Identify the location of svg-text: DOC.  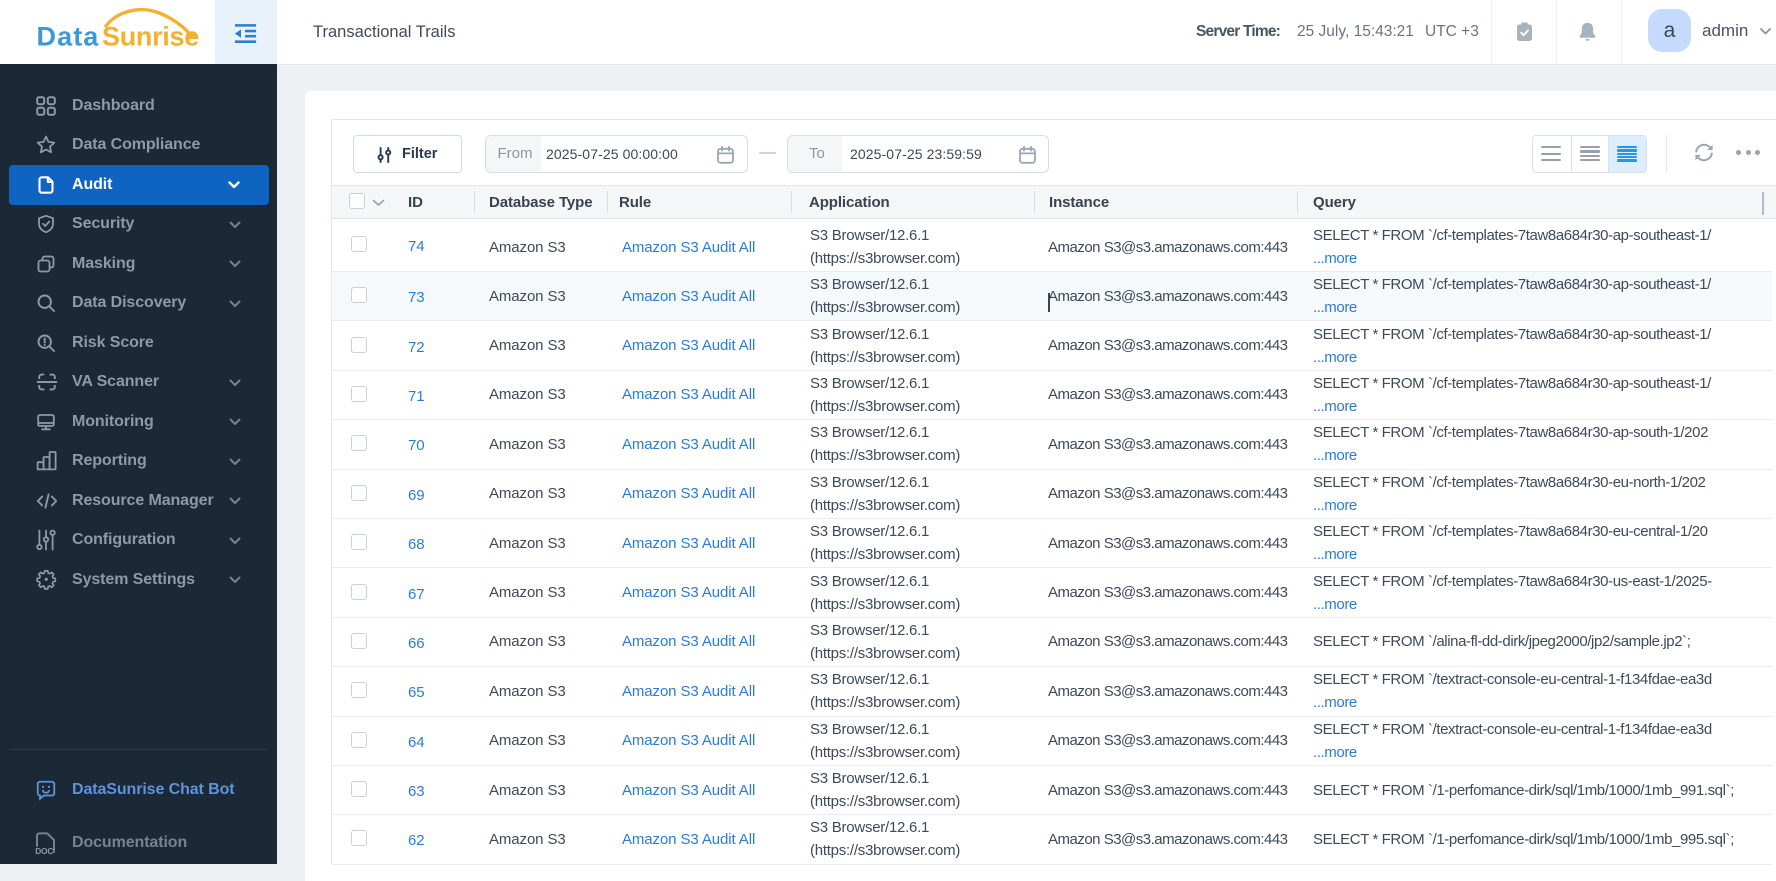
(44, 850).